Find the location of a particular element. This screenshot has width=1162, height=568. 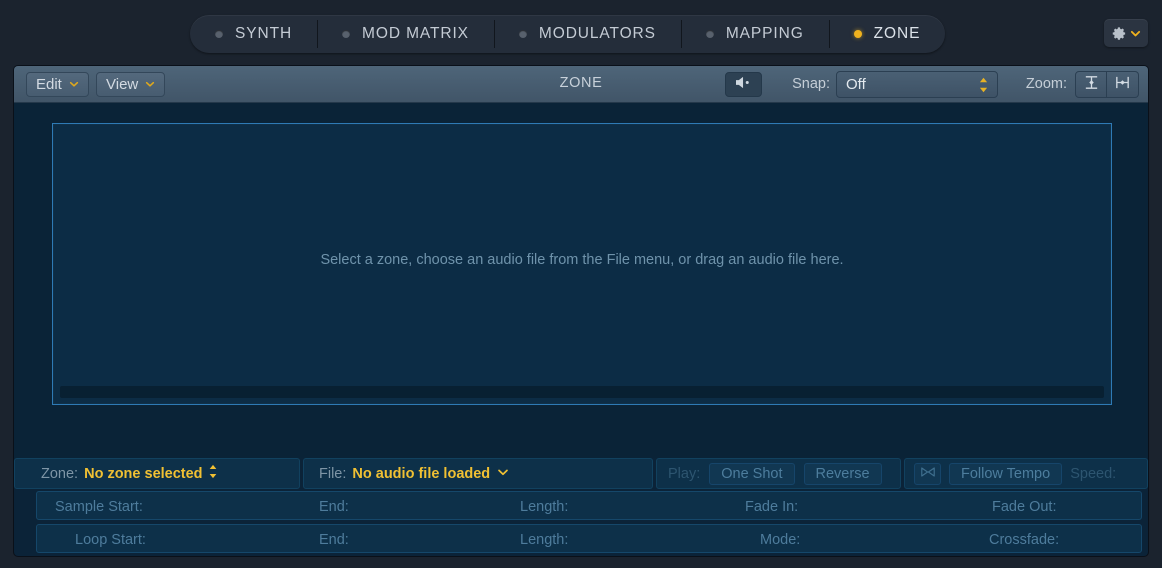

tab-group: SYNTH MOD MATRIX MODULATORS MAPPING ZONE is located at coordinates (568, 34).